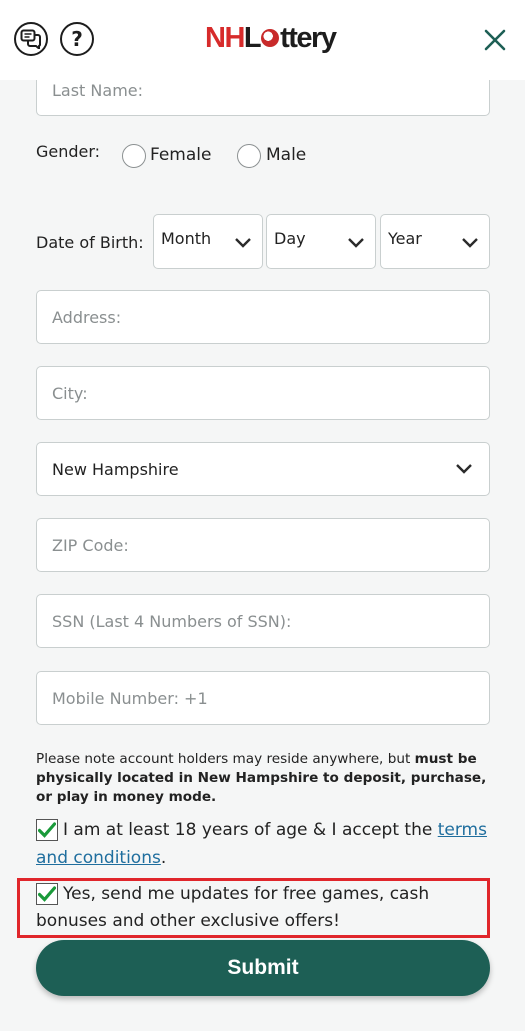 This screenshot has width=525, height=1031. Describe the element at coordinates (435, 241) in the screenshot. I see `dob-year-select: Year` at that location.